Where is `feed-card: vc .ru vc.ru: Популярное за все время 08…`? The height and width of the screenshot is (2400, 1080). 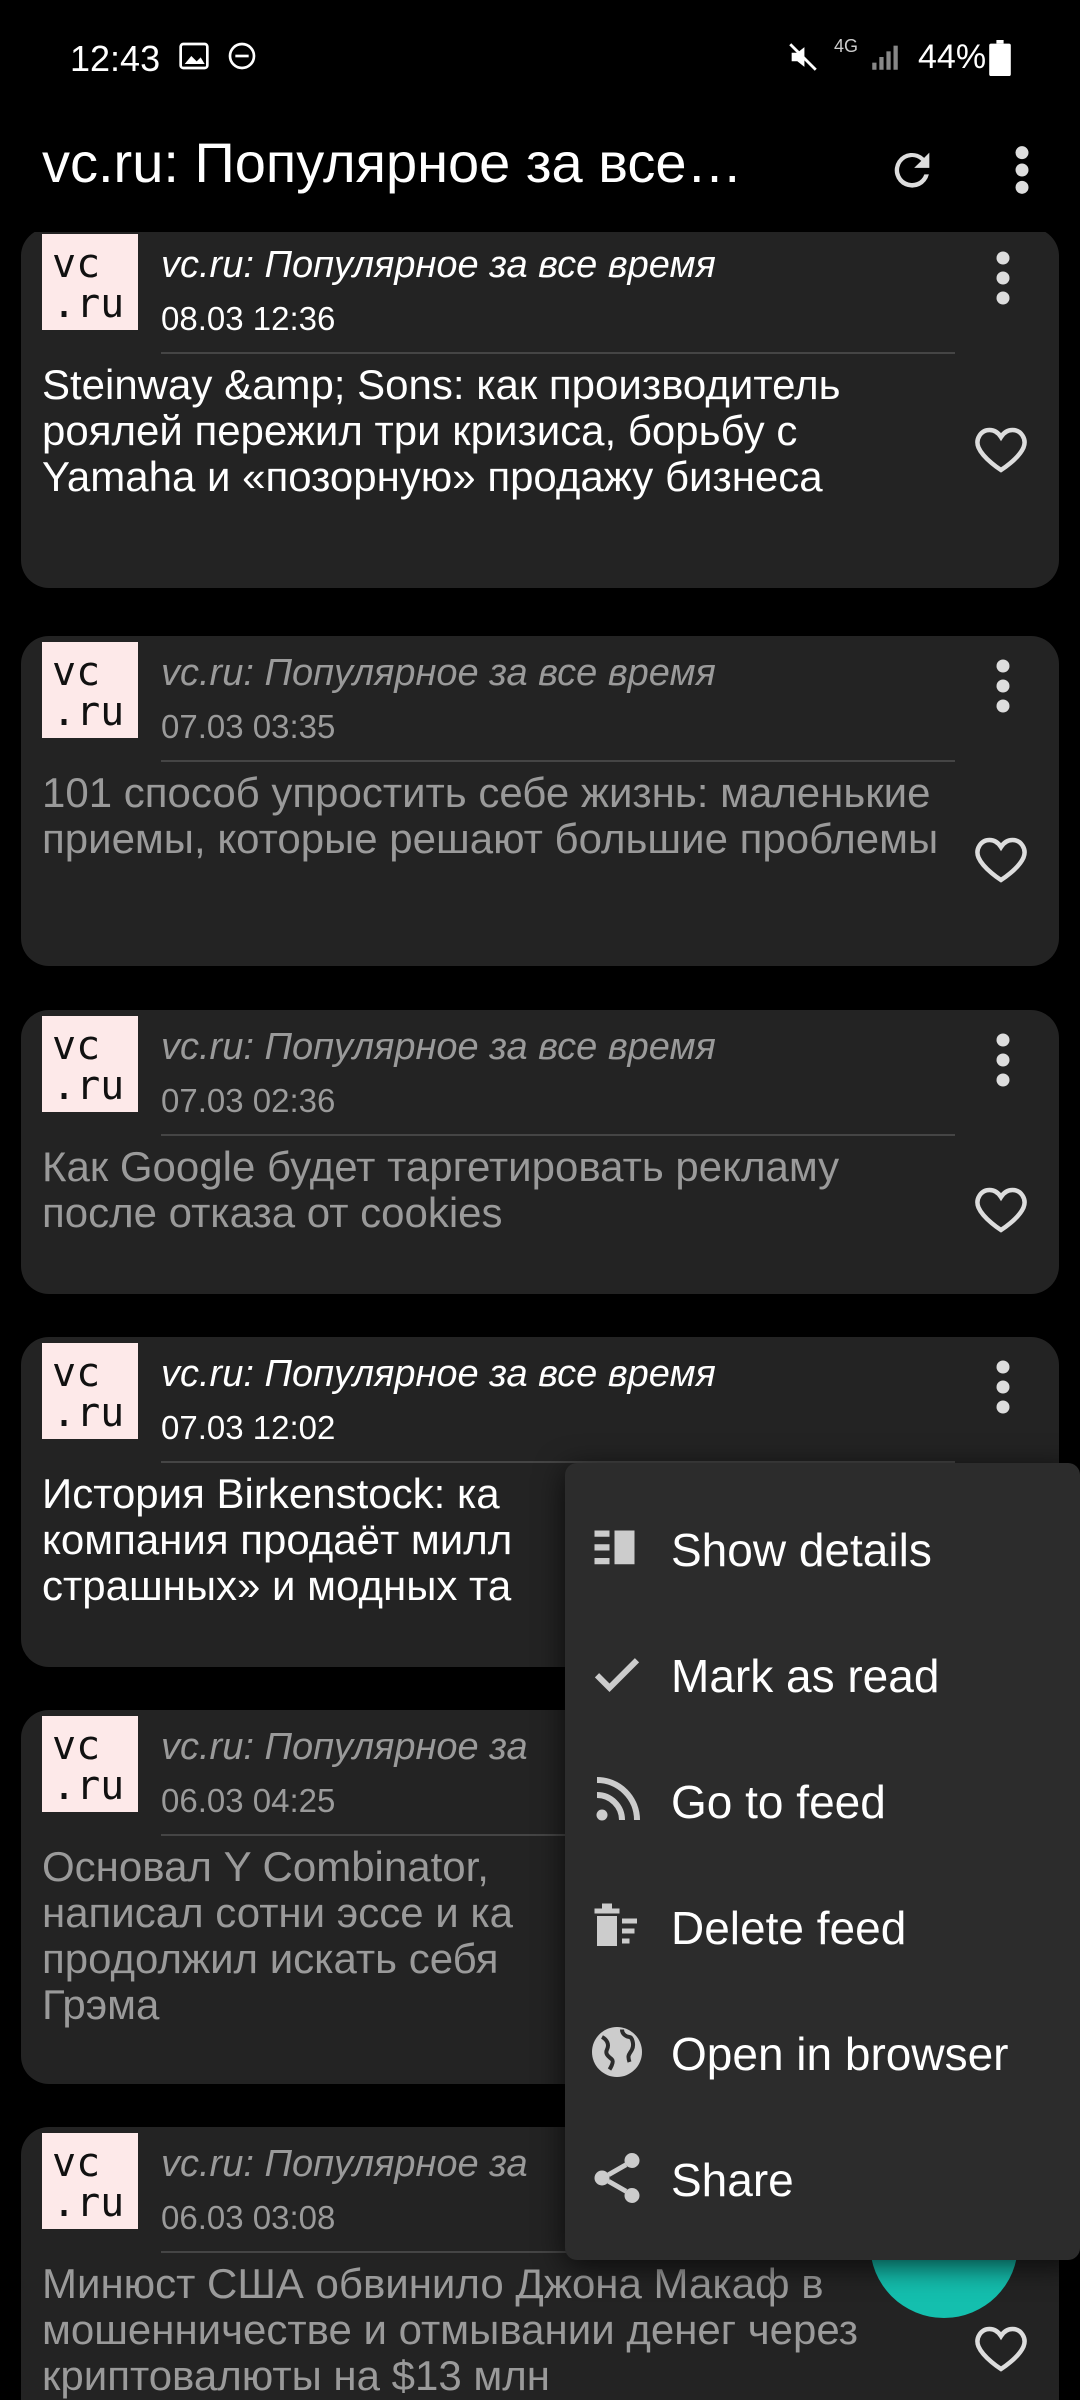
feed-card: vc .ru vc.ru: Популярное за все время 08… is located at coordinates (540, 410).